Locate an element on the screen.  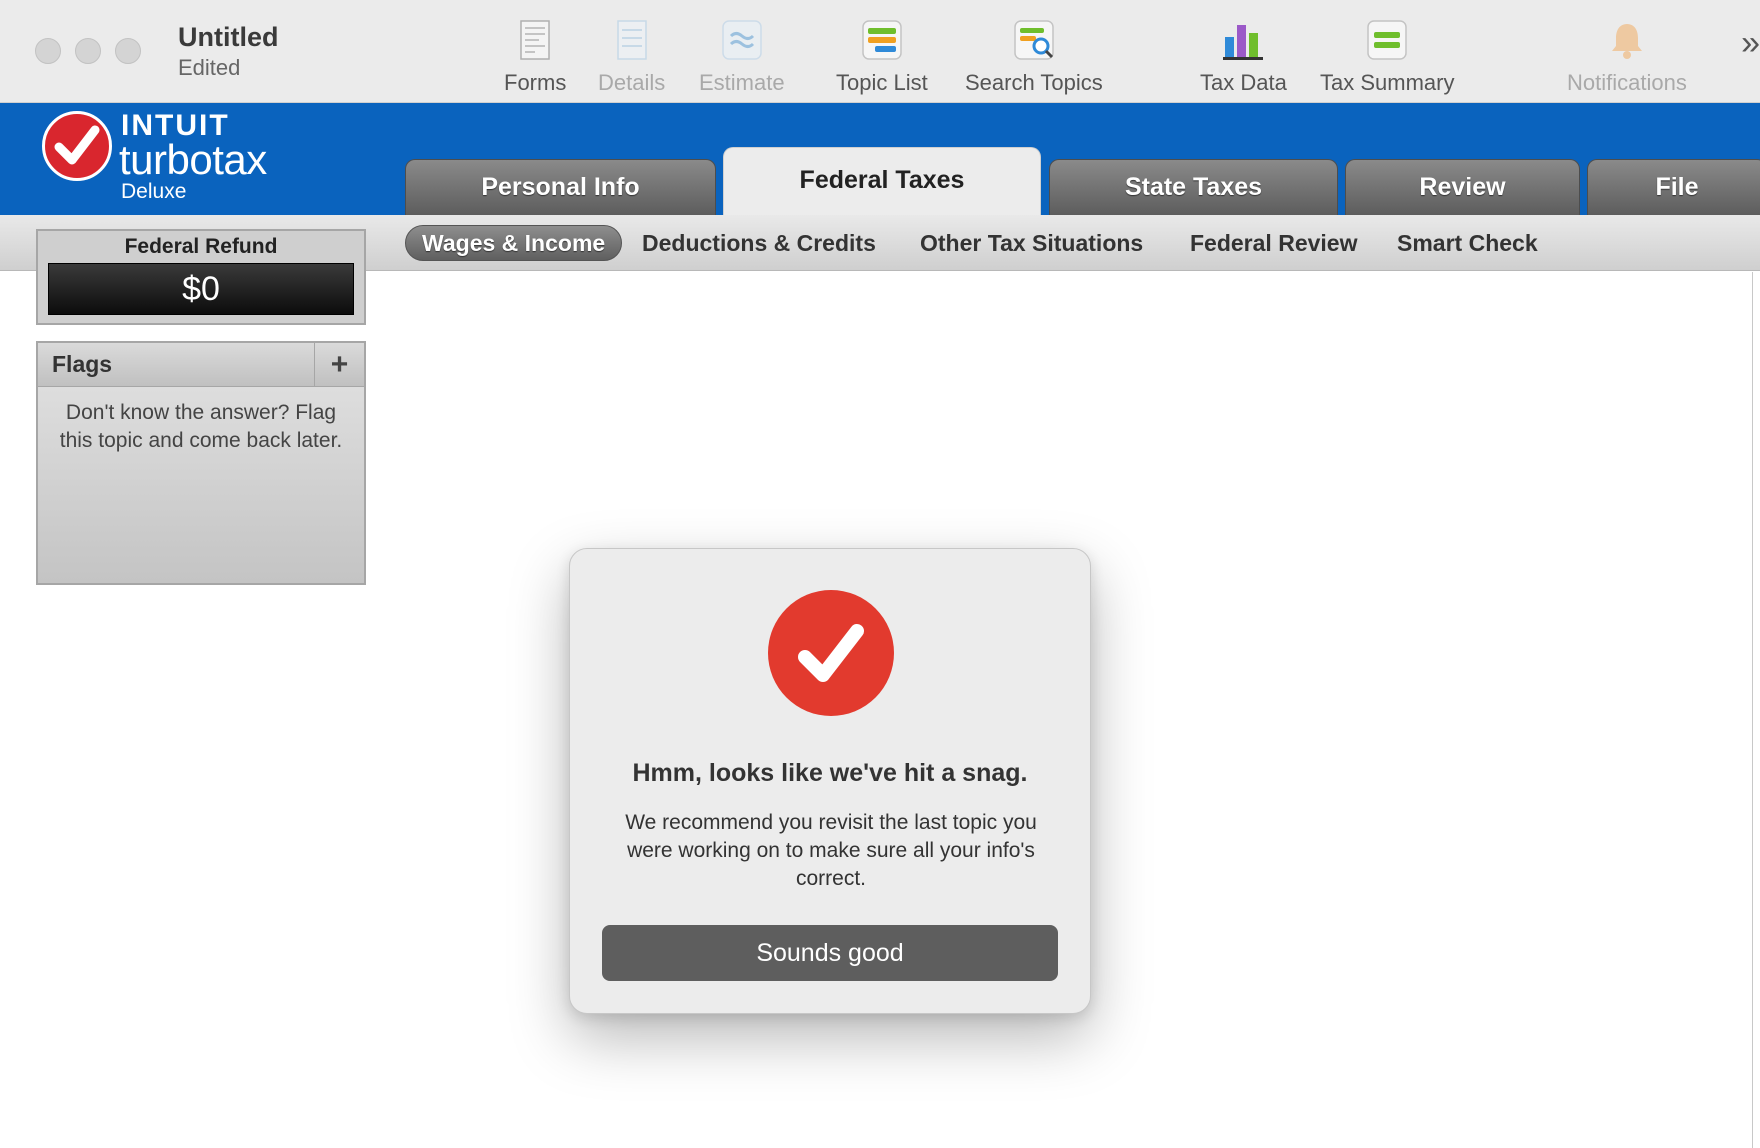
notifications-button: Notifications is located at coordinates (1627, 57).